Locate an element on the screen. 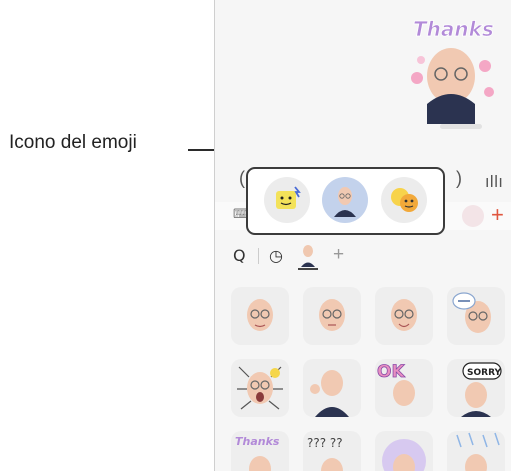 The image size is (511, 471). avatar-tab is located at coordinates (345, 200).